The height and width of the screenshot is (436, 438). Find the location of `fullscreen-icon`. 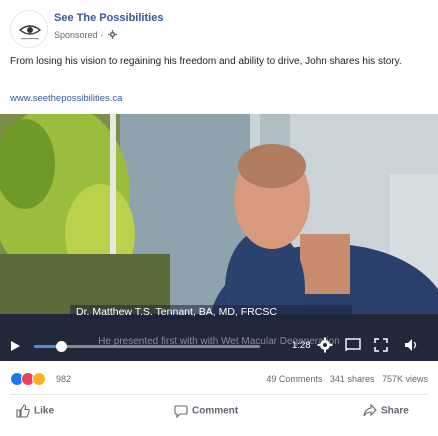

fullscreen-icon is located at coordinates (381, 346).